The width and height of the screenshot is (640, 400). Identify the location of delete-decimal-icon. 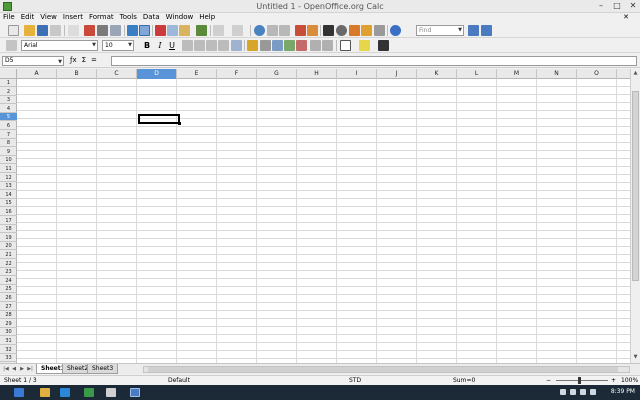
(301, 45).